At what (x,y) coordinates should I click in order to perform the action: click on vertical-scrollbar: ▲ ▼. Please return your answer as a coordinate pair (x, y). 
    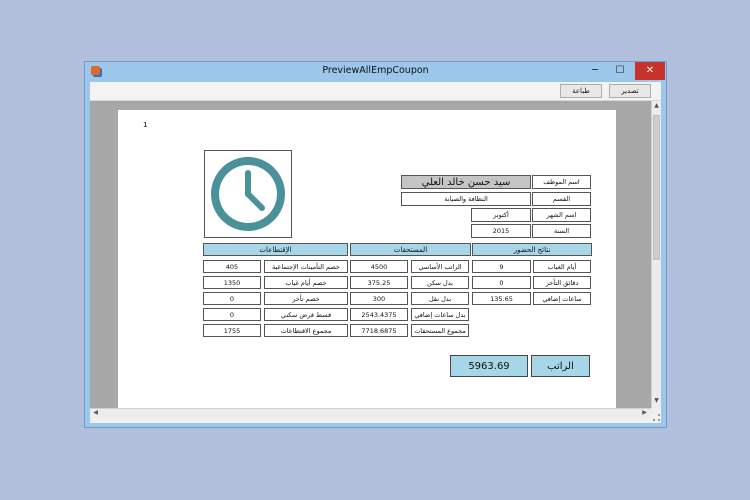
    Looking at the image, I should click on (656, 254).